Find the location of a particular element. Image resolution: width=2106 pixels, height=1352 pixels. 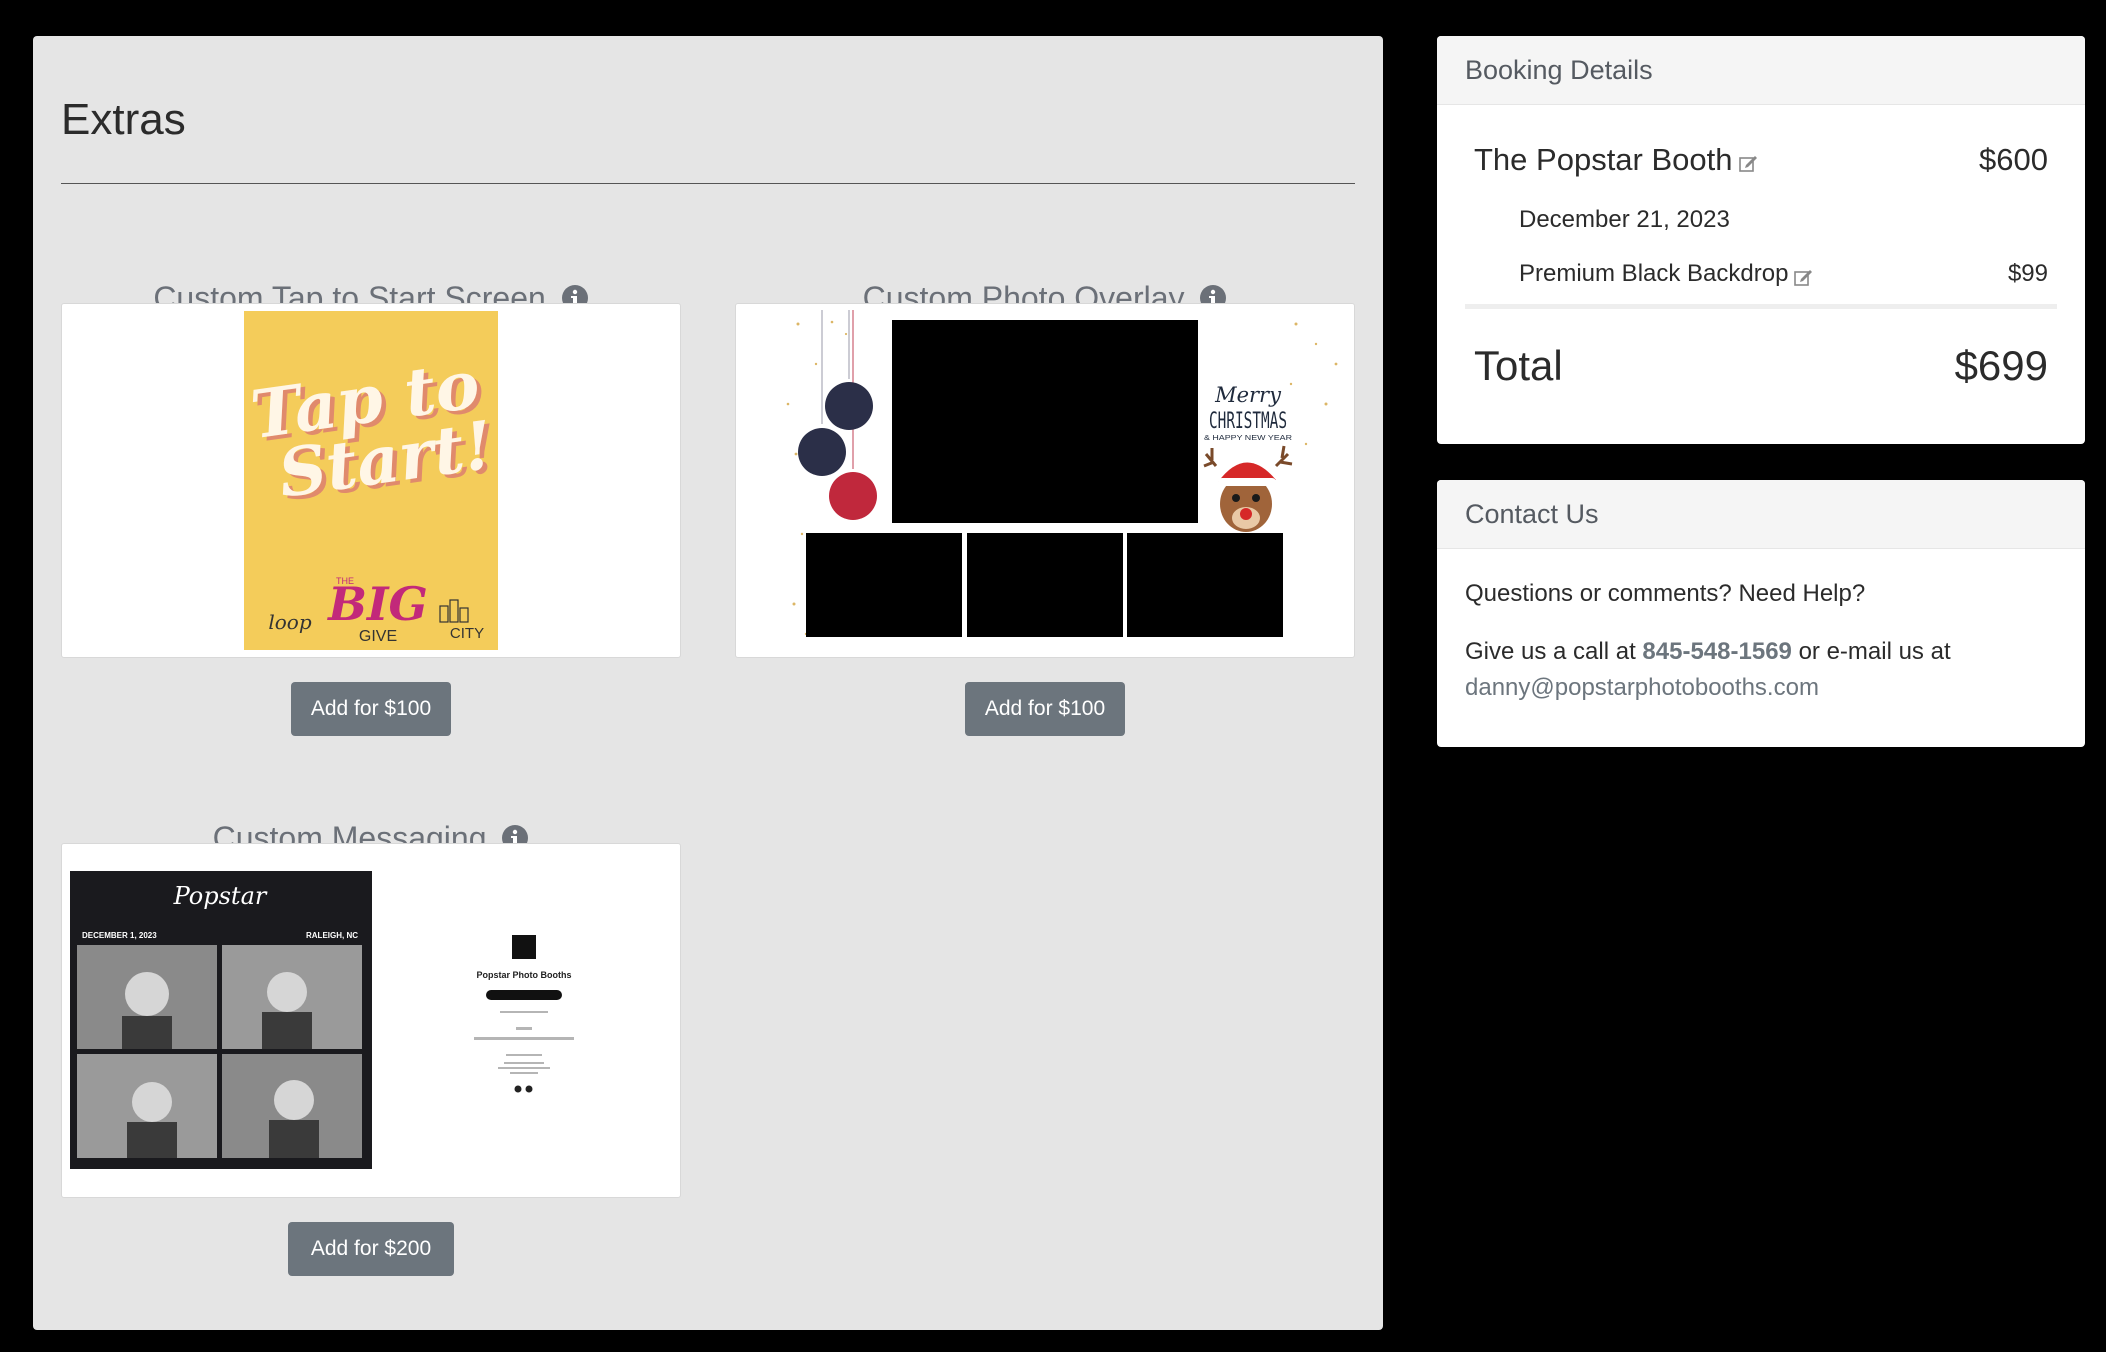

add-tap-to-start-button: Add for $100 is located at coordinates (371, 709).